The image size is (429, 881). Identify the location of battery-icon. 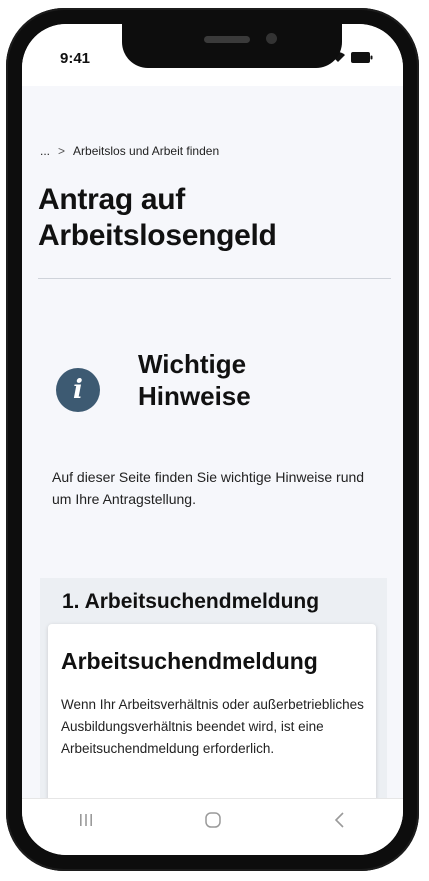
(362, 59).